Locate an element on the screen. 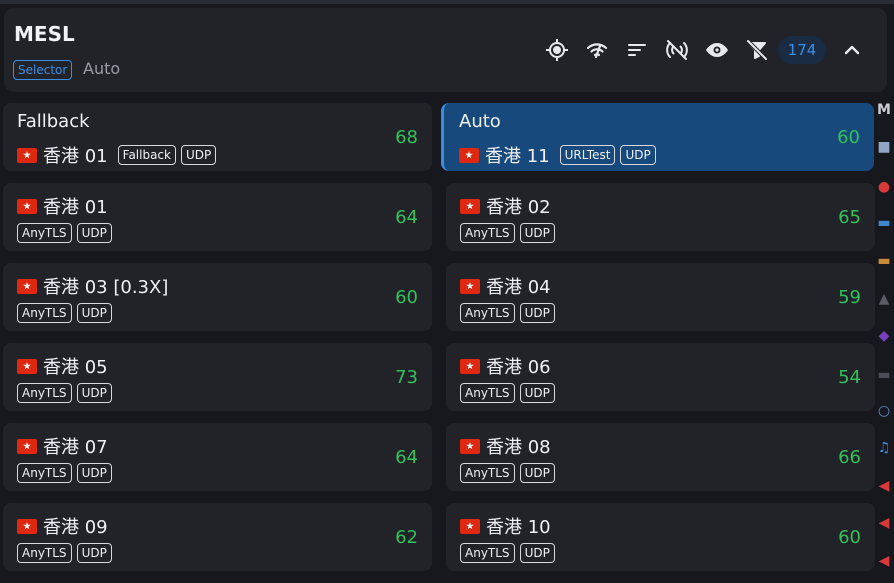 The image size is (894, 583). robot-icon: ■ is located at coordinates (884, 147).